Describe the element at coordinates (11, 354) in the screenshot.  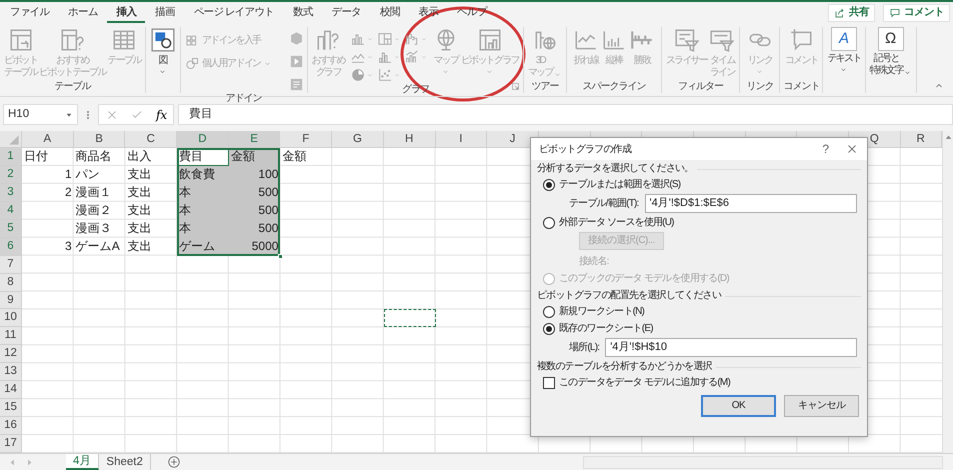
I see `row-header: 12` at that location.